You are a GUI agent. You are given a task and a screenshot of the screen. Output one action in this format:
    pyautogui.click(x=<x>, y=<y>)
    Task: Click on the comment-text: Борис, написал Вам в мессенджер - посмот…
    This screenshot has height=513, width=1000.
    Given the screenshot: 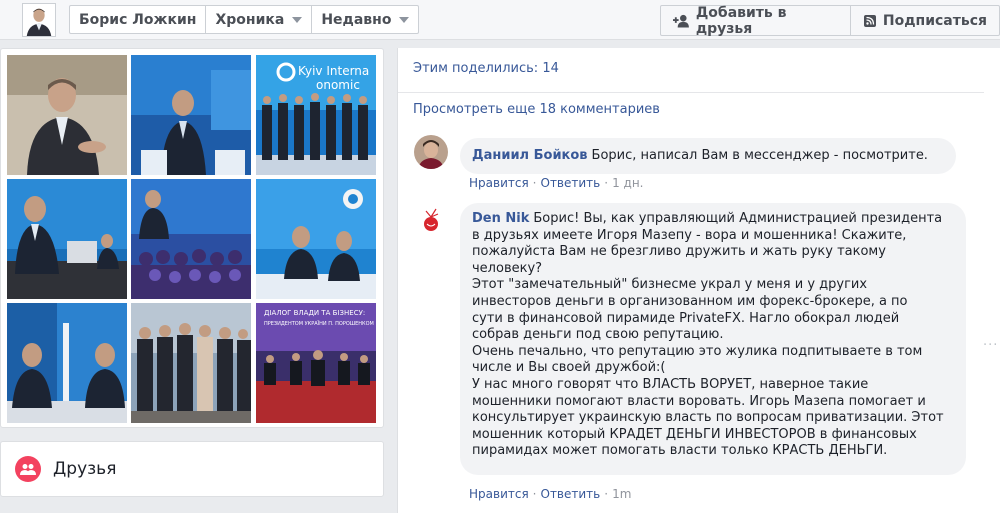 What is the action you would take?
    pyautogui.click(x=759, y=155)
    